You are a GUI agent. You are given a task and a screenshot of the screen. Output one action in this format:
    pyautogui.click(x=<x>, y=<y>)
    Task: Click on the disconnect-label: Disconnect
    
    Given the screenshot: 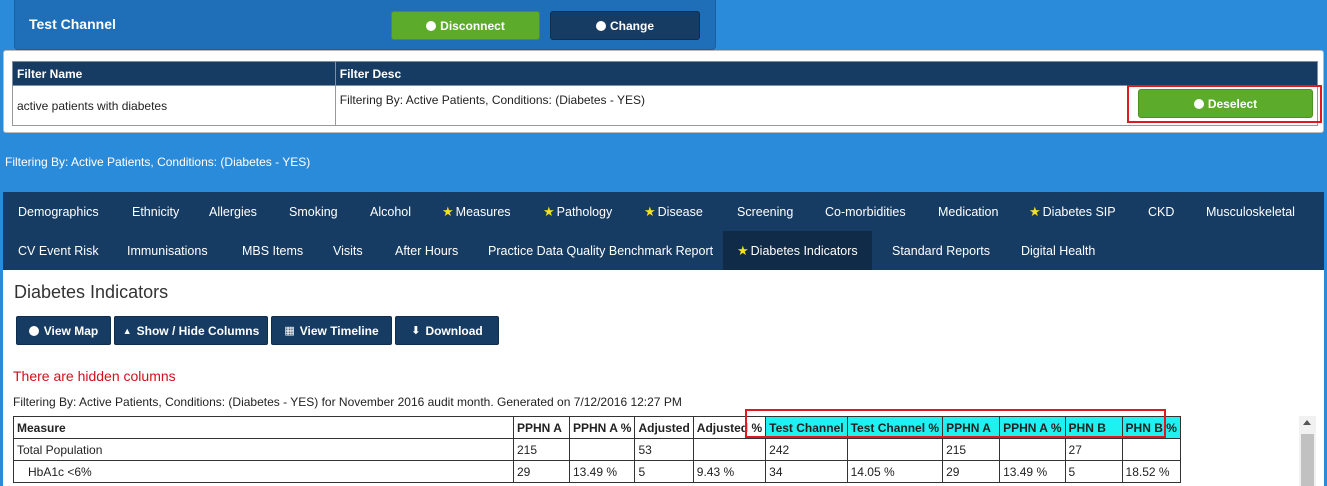 What is the action you would take?
    pyautogui.click(x=472, y=25)
    